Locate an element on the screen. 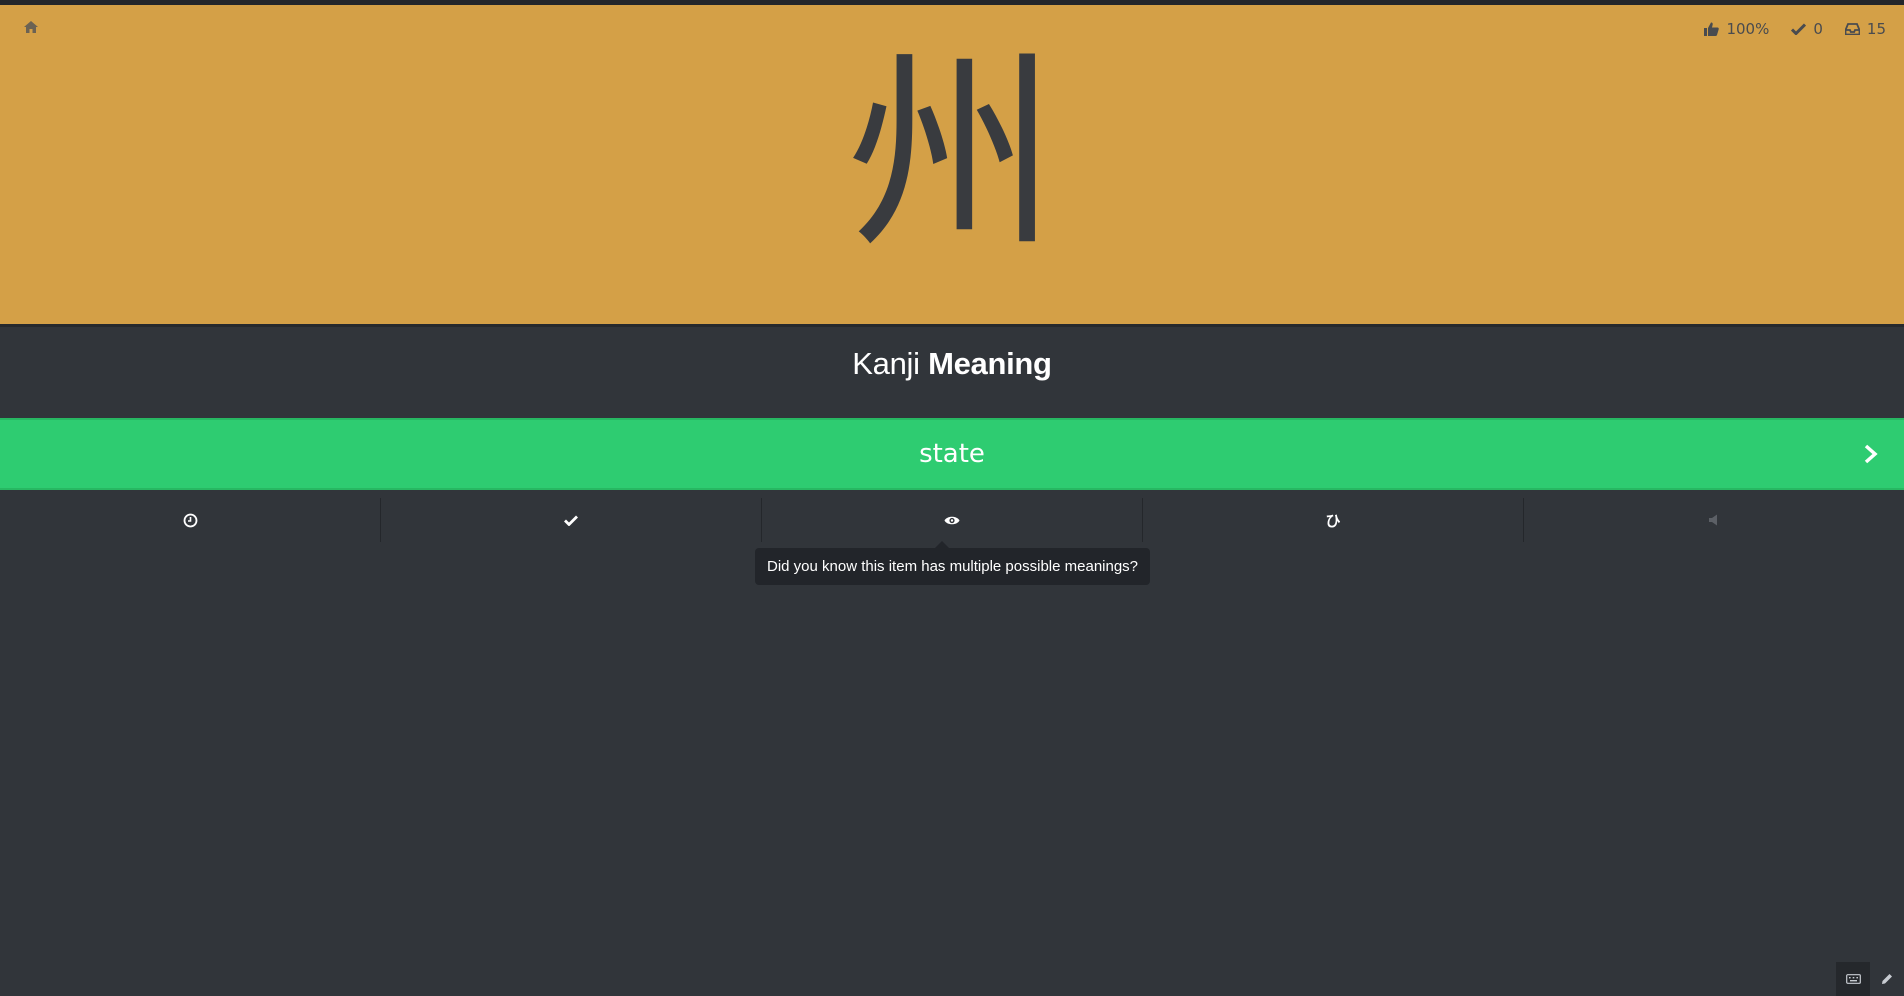 The width and height of the screenshot is (1904, 996). answer-form is located at coordinates (952, 454).